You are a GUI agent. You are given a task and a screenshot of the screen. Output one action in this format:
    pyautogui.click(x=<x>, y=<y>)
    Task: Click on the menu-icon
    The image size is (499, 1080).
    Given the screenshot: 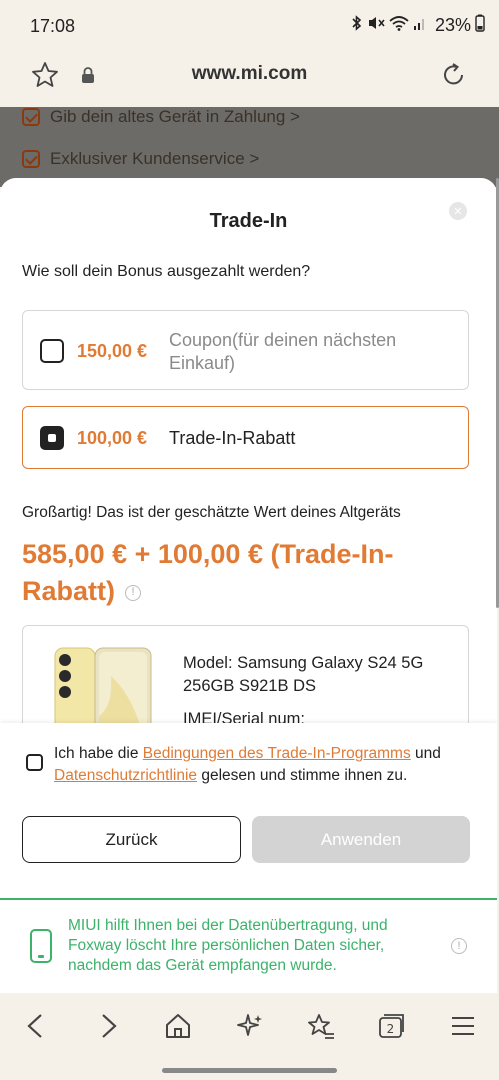 What is the action you would take?
    pyautogui.click(x=463, y=1026)
    